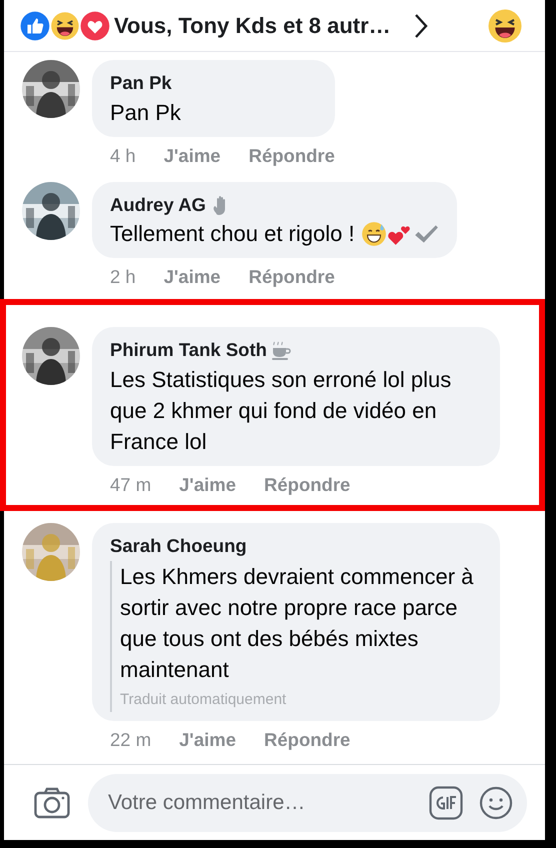  What do you see at coordinates (95, 25) in the screenshot?
I see `love-icon` at bounding box center [95, 25].